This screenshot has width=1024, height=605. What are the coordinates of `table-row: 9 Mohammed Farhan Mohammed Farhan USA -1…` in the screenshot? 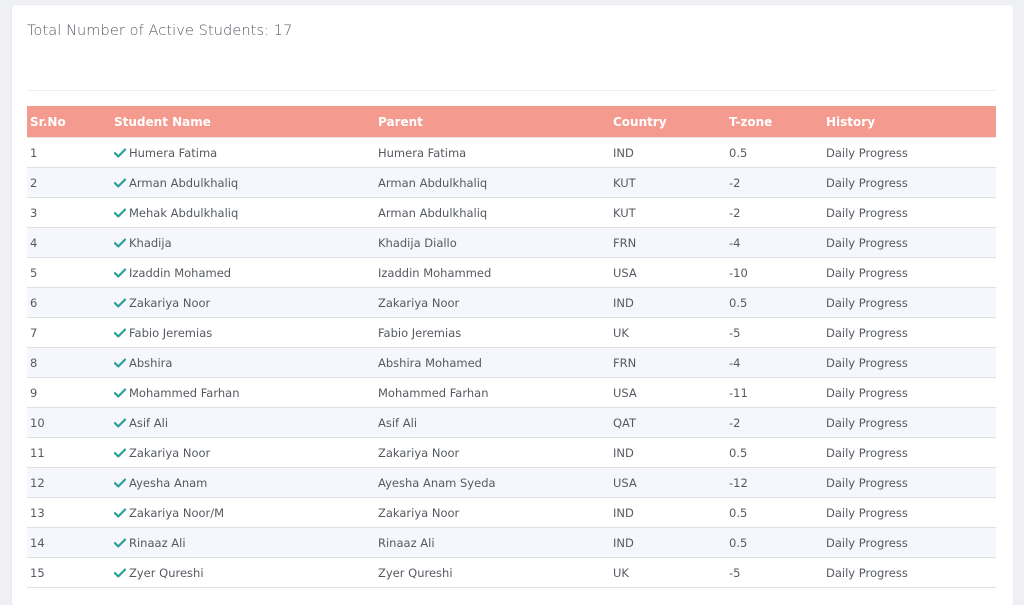 It's located at (511, 392).